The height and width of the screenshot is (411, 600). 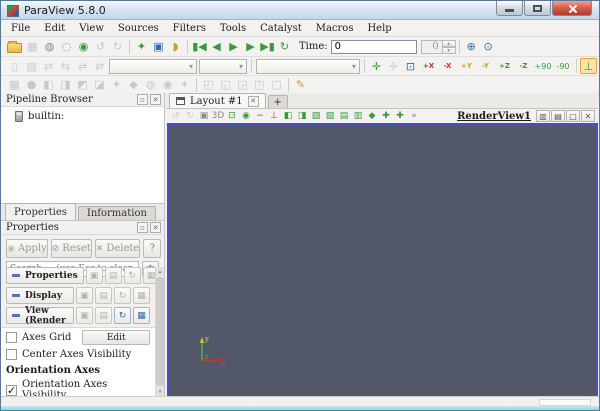 What do you see at coordinates (48, 85) in the screenshot?
I see `clip-filter-button: ◧` at bounding box center [48, 85].